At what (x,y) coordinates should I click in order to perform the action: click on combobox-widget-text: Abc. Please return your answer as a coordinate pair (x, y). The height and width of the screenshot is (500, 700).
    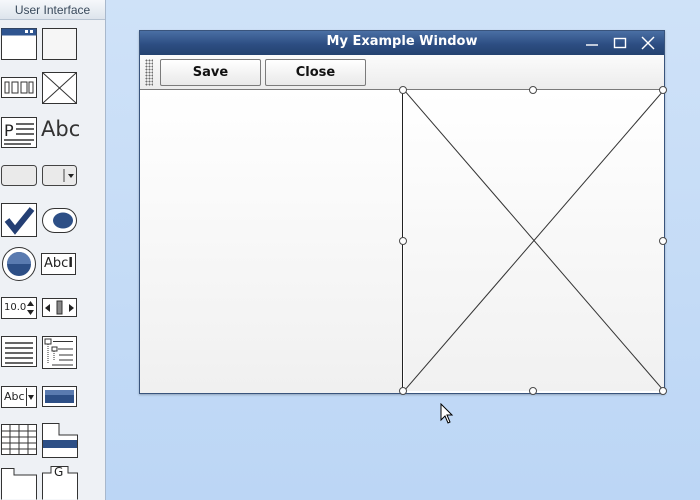
    Looking at the image, I should click on (14, 396).